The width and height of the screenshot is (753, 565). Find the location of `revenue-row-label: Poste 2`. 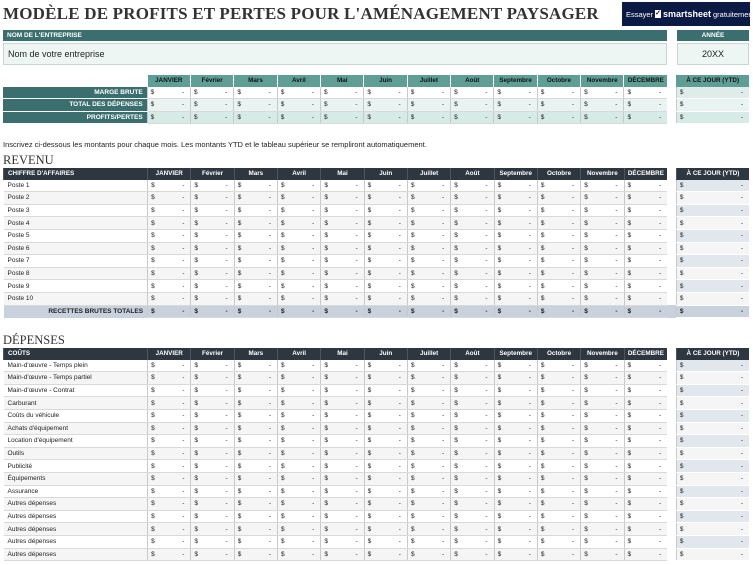

revenue-row-label: Poste 2 is located at coordinates (75, 198).